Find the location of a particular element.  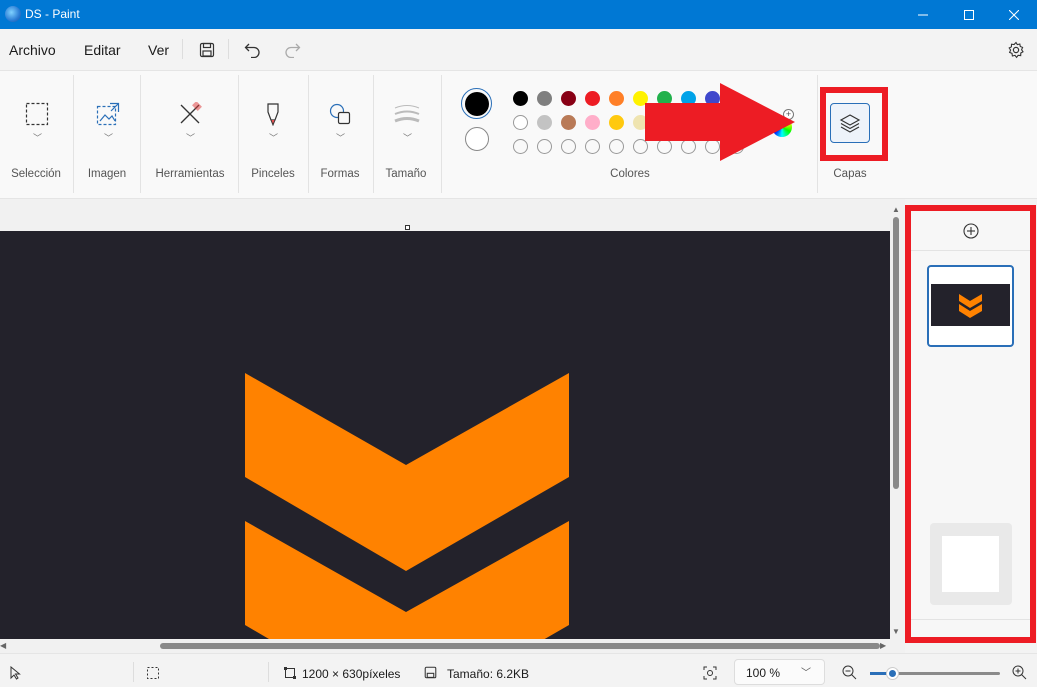

maximize-button is located at coordinates (969, 14).